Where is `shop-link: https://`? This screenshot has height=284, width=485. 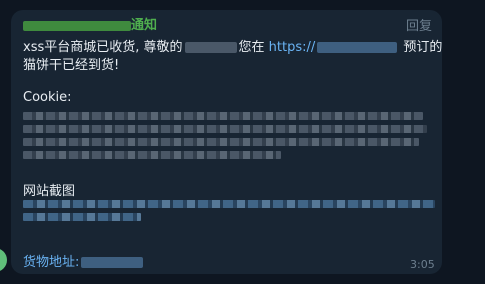
shop-link: https:// is located at coordinates (334, 47).